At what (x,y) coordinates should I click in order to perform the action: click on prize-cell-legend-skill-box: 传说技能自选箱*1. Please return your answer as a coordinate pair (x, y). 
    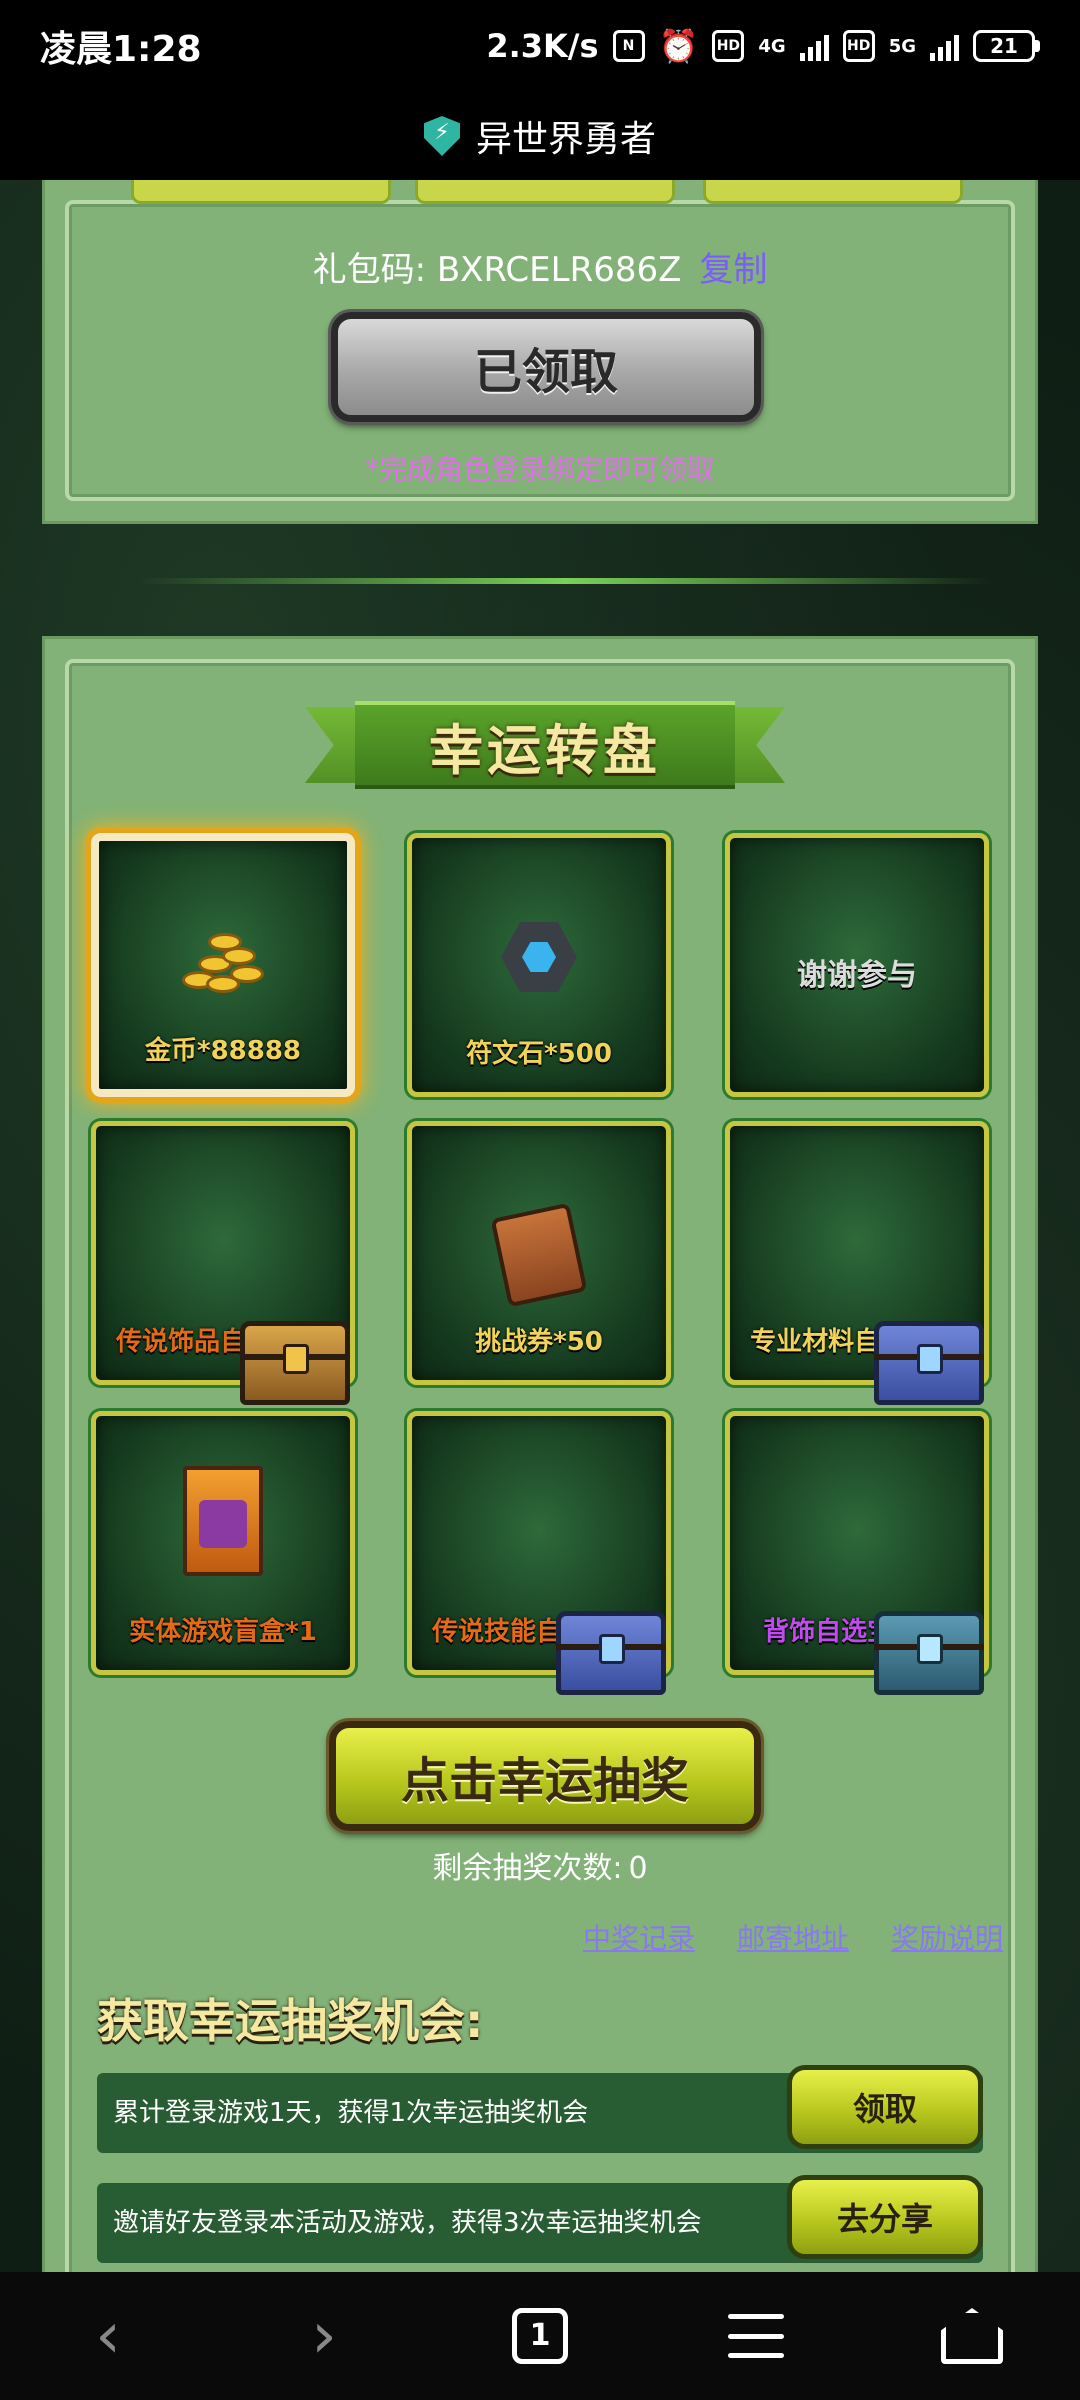
    Looking at the image, I should click on (539, 1553).